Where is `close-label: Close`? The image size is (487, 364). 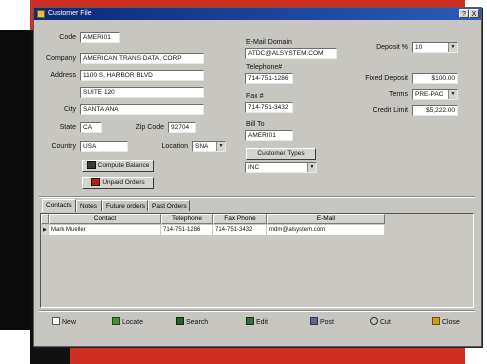
close-label: Close is located at coordinates (451, 322).